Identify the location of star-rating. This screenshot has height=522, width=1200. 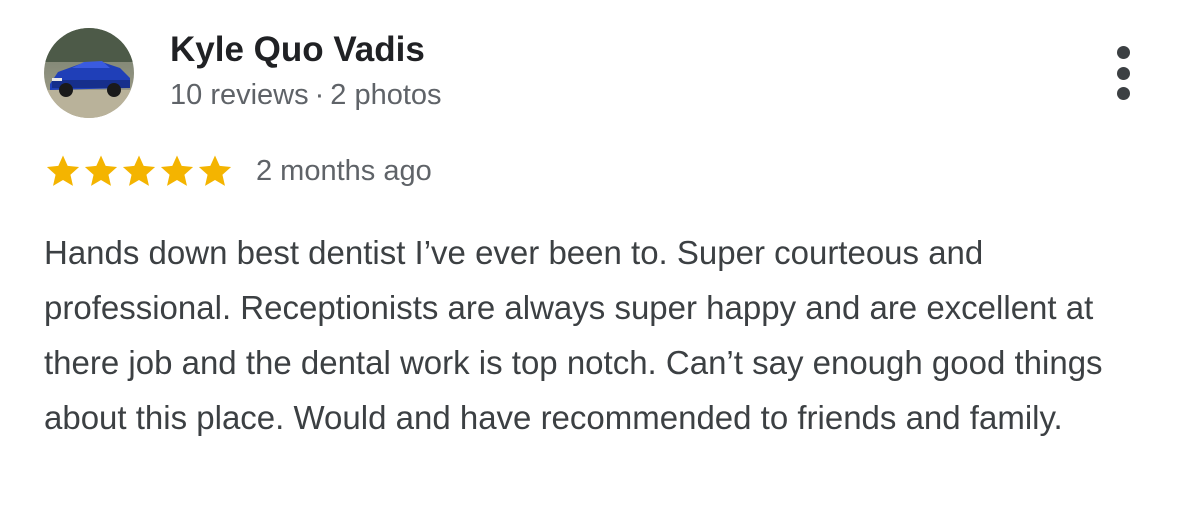
(139, 171).